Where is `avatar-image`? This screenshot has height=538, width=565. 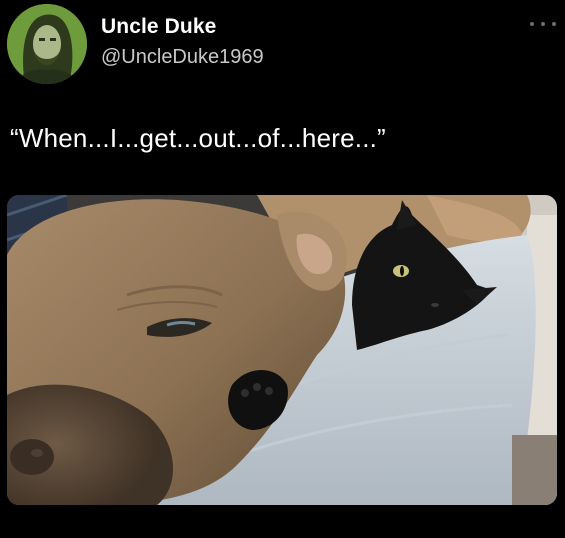
avatar-image is located at coordinates (47, 44).